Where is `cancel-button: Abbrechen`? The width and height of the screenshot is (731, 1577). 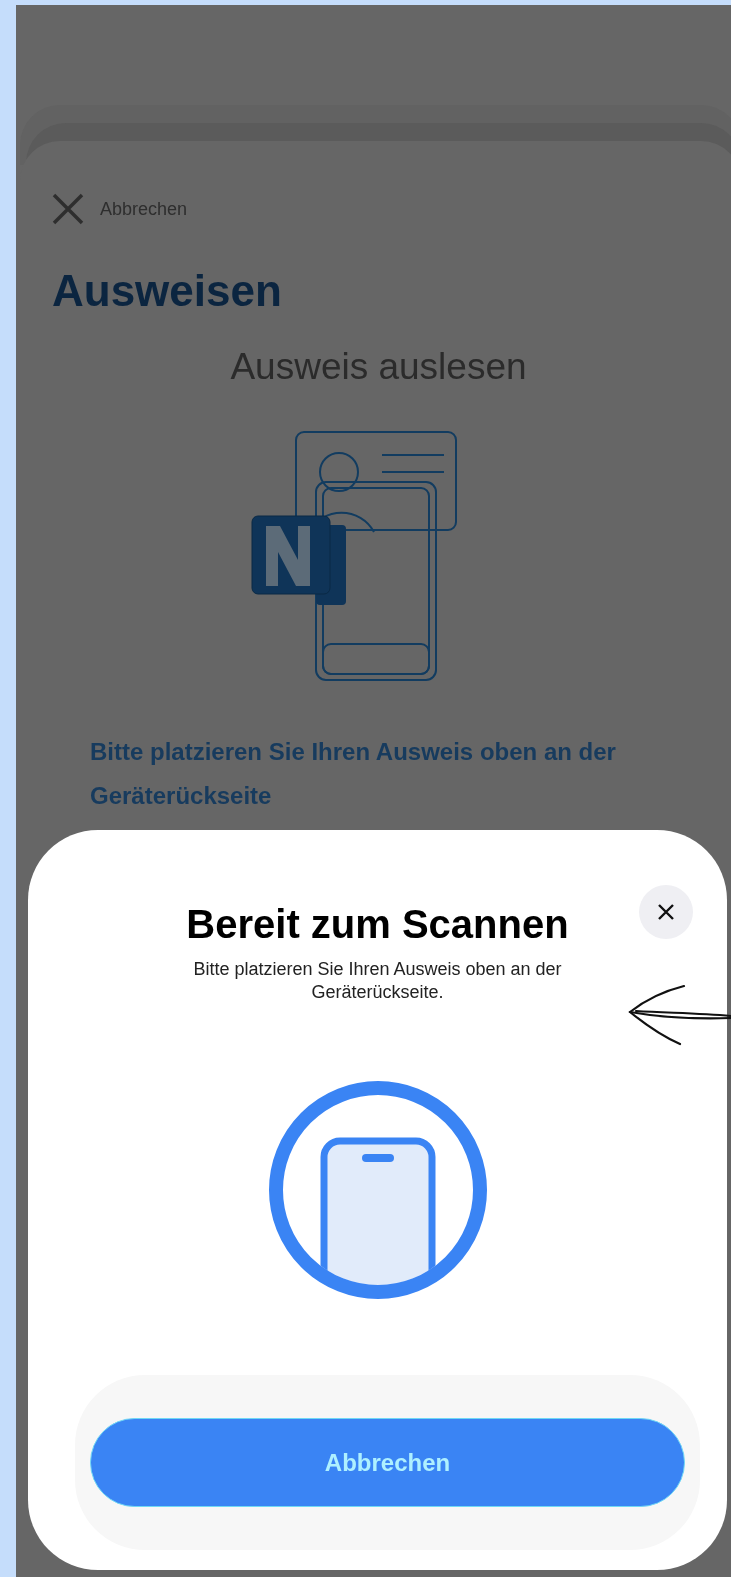
cancel-button: Abbrechen is located at coordinates (387, 1462).